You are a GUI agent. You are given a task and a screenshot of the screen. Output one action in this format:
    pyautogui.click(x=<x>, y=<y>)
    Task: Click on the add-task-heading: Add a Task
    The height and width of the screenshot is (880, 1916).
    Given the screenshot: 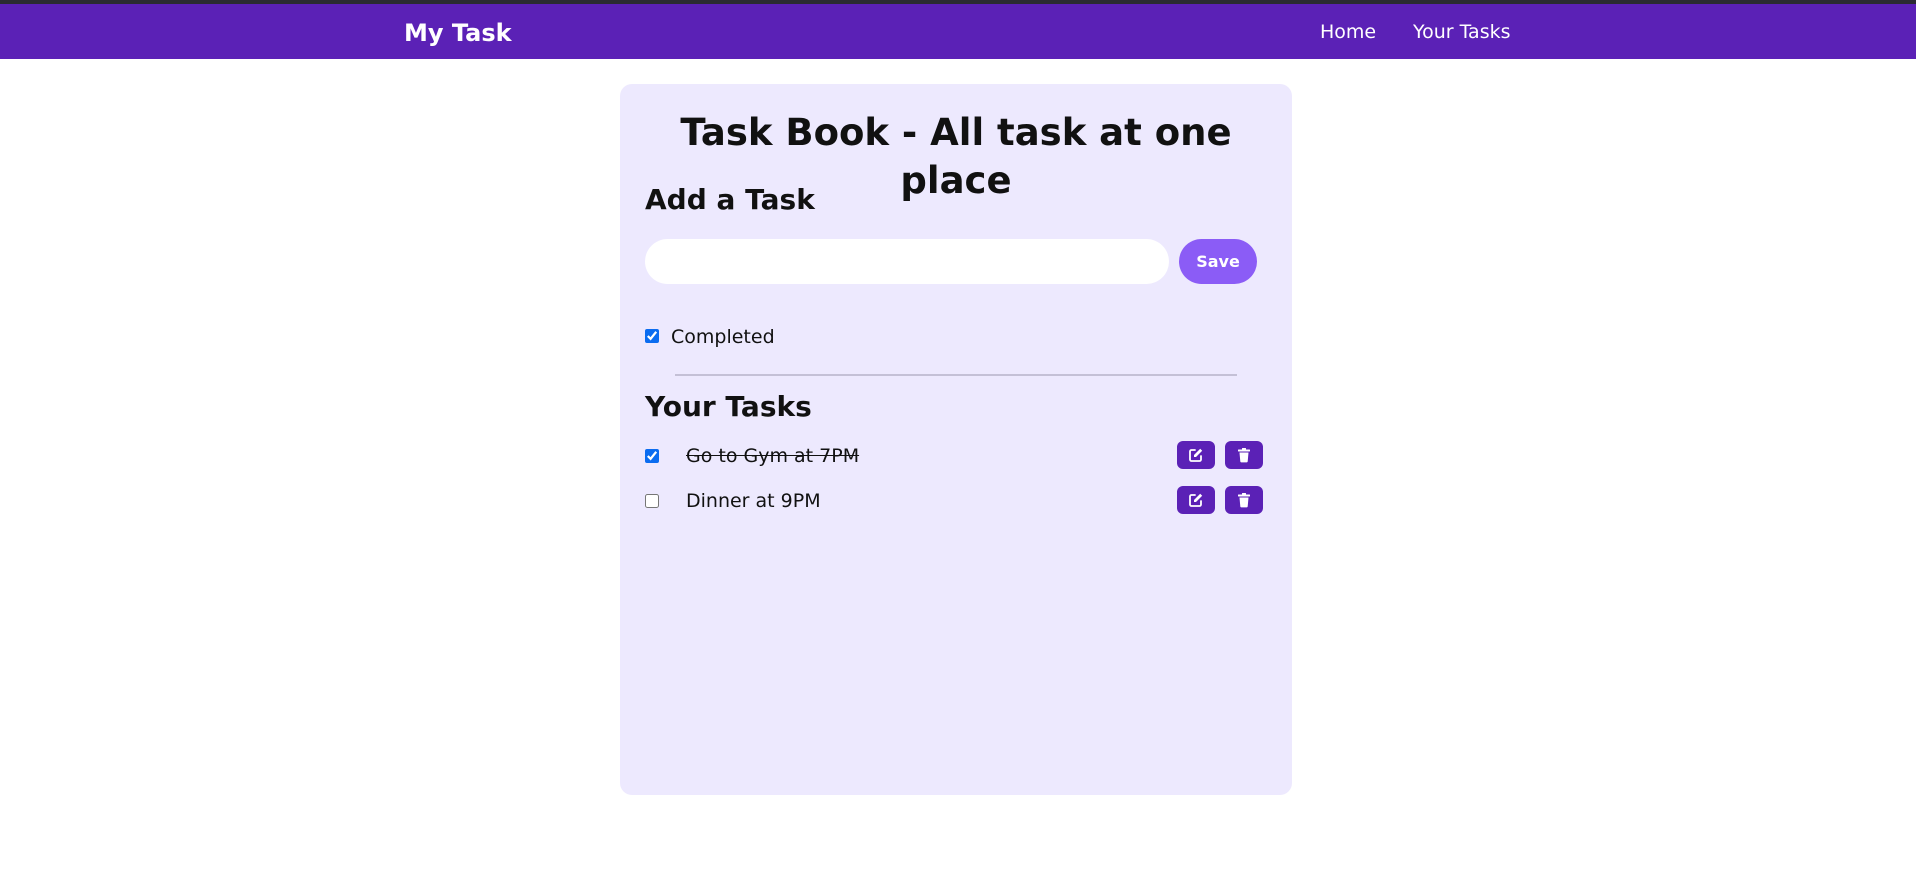 What is the action you would take?
    pyautogui.click(x=730, y=199)
    